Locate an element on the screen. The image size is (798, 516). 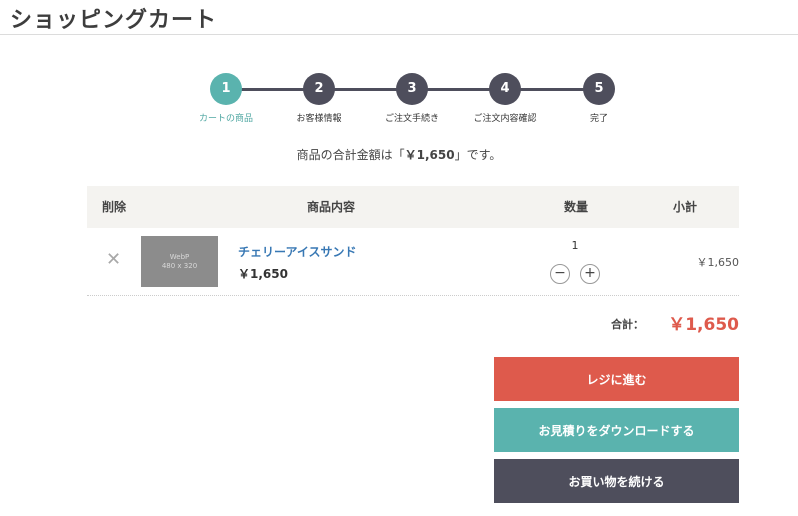
total-value: ￥1,650 is located at coordinates (703, 325).